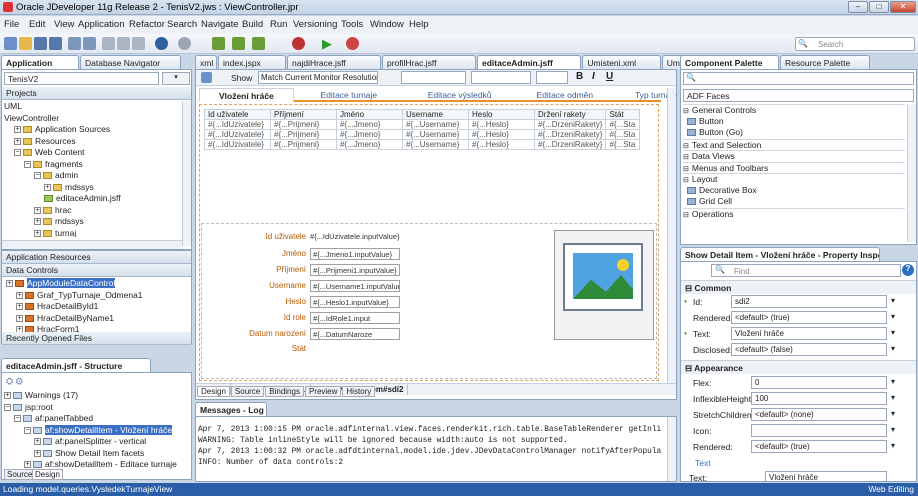  Describe the element at coordinates (238, 43) in the screenshot. I see `rebuild-icon` at that location.